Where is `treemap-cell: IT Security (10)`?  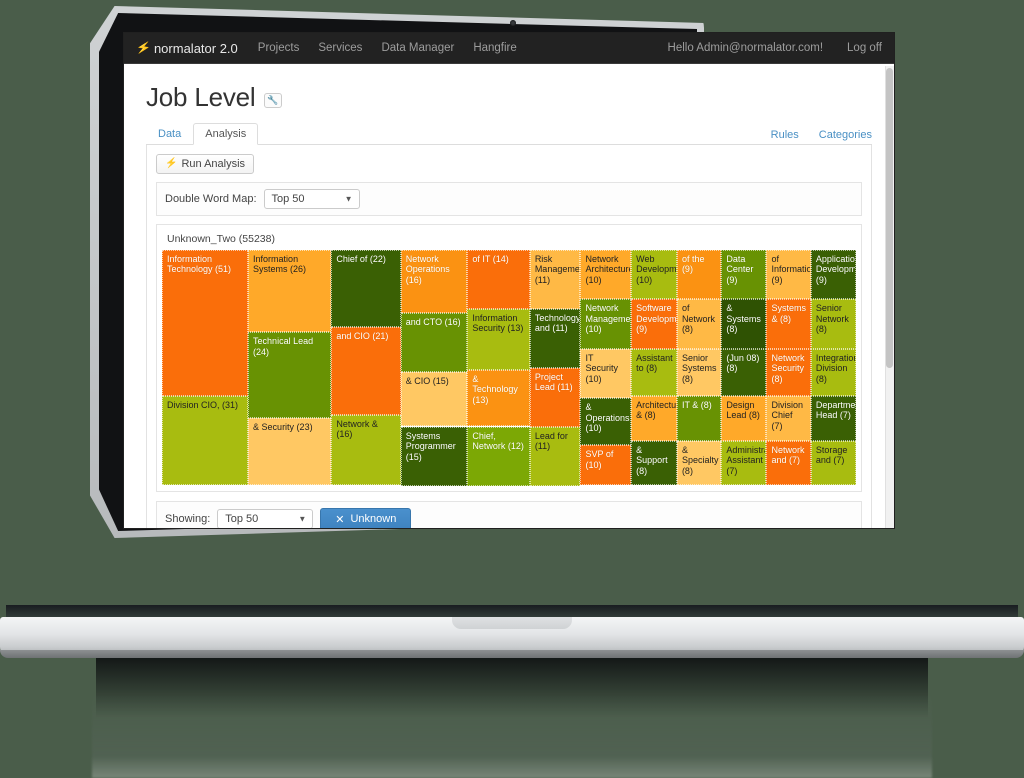
treemap-cell: IT Security (10) is located at coordinates (606, 373).